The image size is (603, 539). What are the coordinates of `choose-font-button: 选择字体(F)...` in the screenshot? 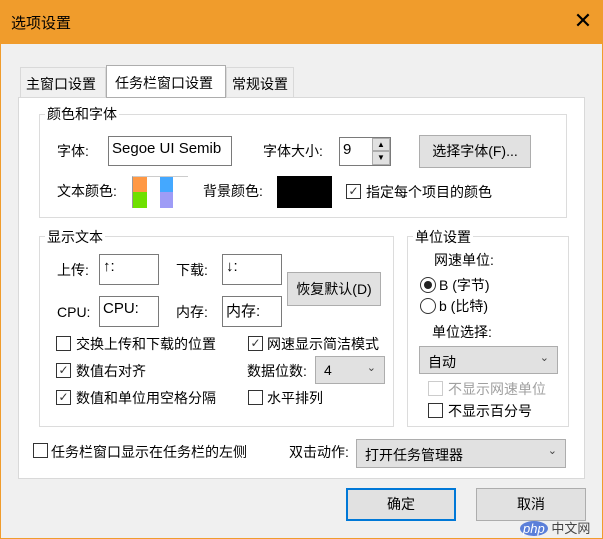 It's located at (475, 151).